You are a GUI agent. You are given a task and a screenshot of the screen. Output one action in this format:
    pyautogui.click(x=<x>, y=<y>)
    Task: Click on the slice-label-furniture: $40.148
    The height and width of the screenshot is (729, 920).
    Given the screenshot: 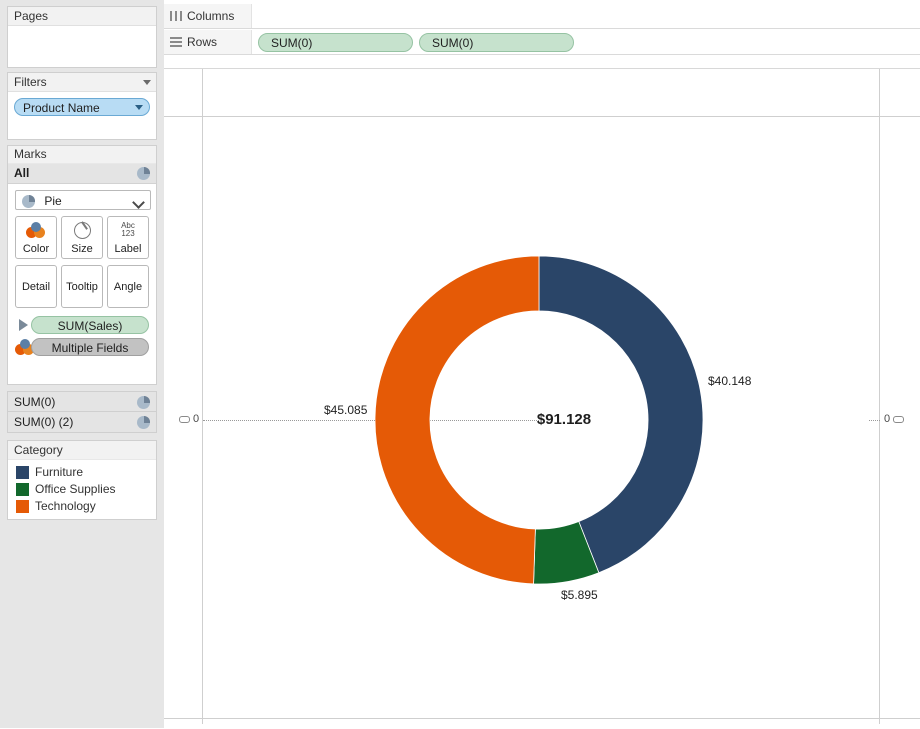 What is the action you would take?
    pyautogui.click(x=730, y=381)
    